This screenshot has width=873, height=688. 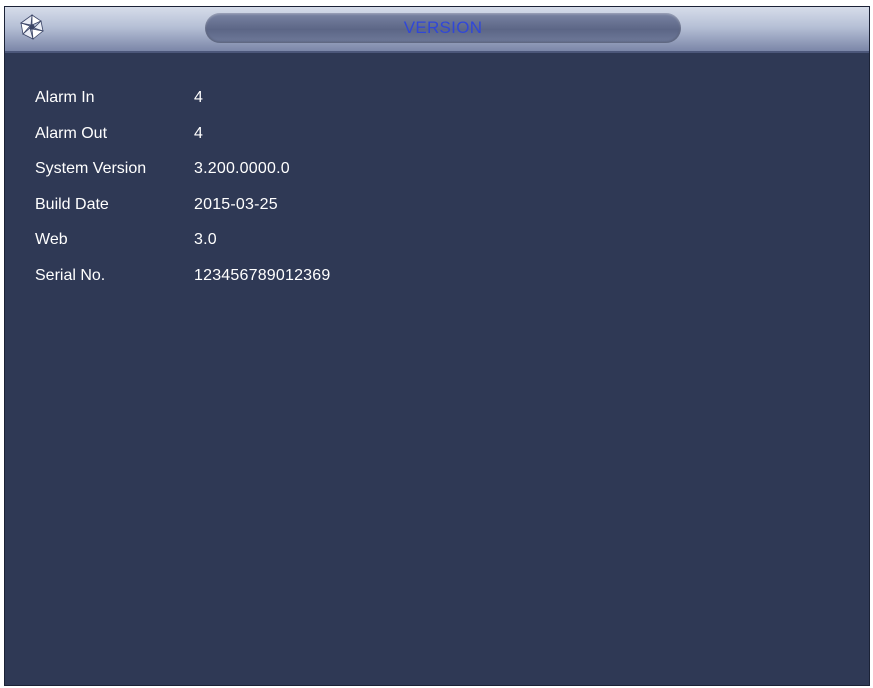 I want to click on info-label: Serial No., so click(x=70, y=275).